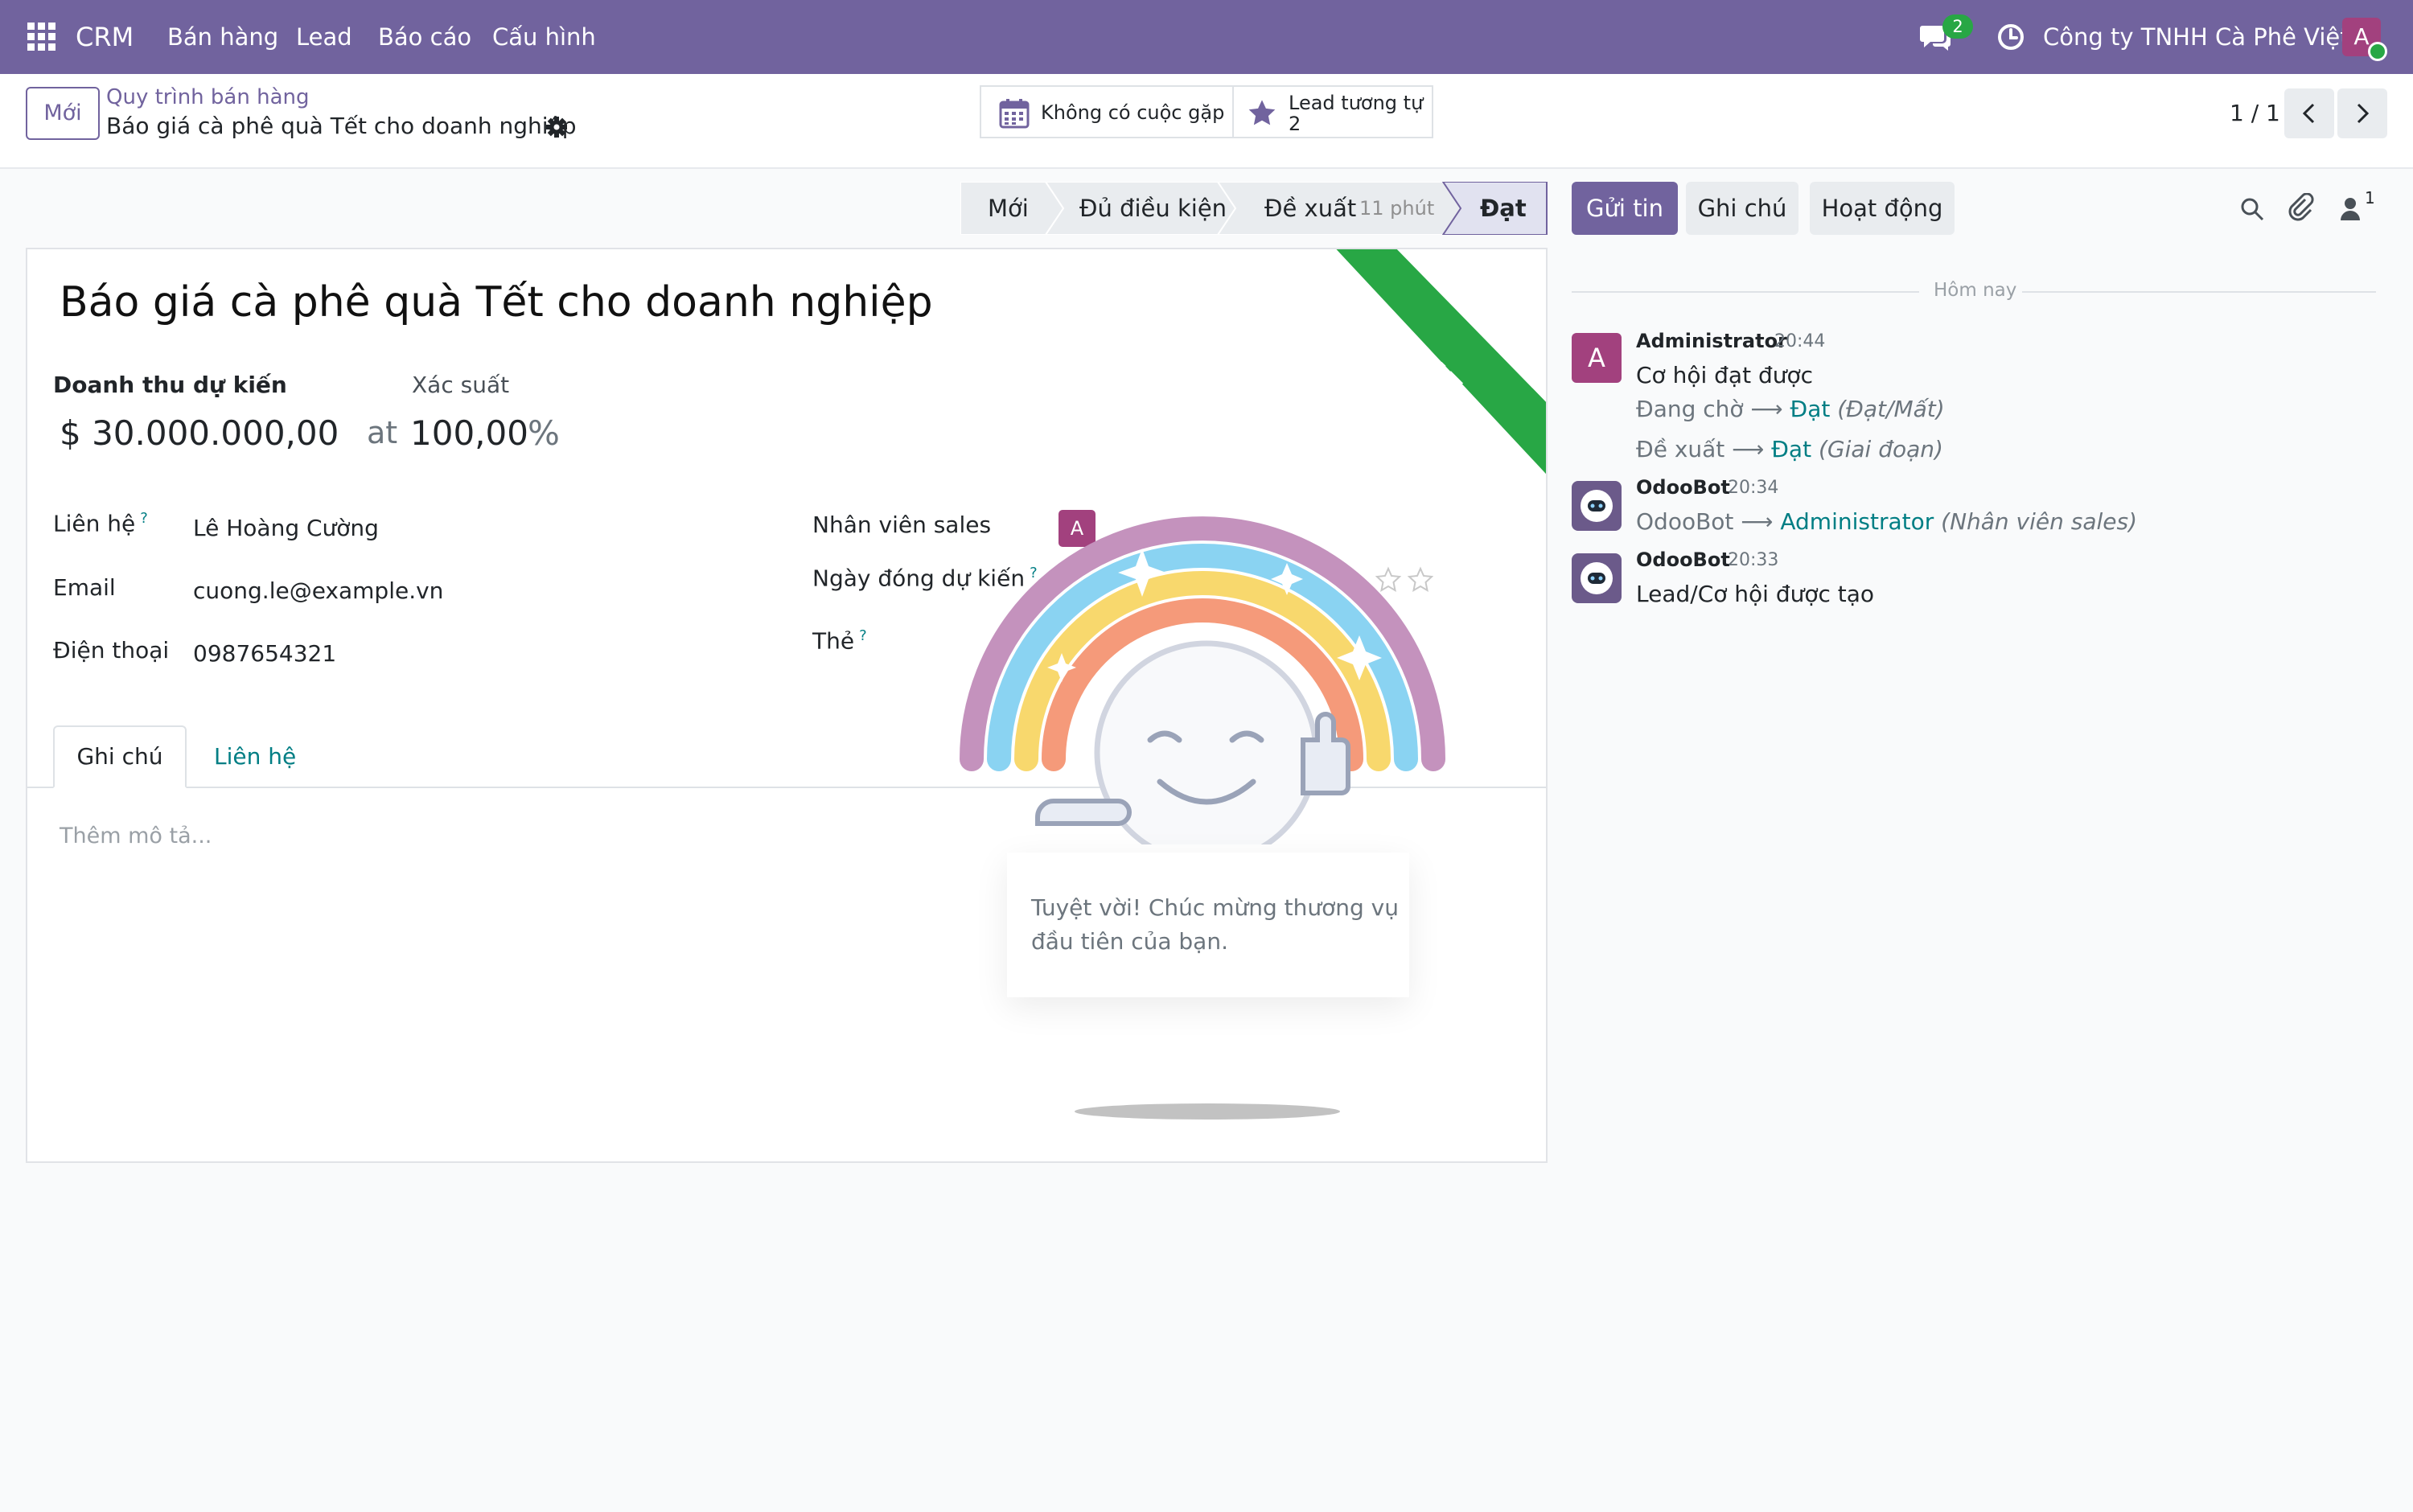  What do you see at coordinates (1976, 291) in the screenshot?
I see `chatter-date-separator: Hôm nay` at bounding box center [1976, 291].